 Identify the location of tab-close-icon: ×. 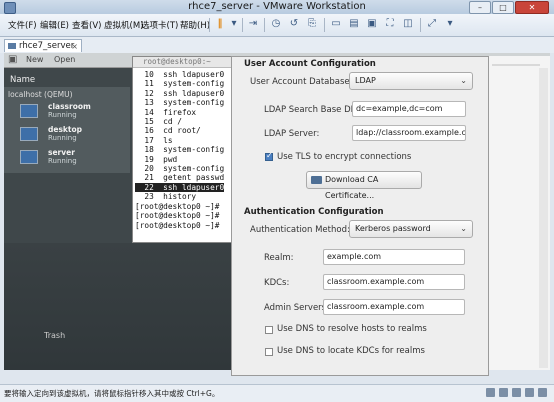
(74, 46).